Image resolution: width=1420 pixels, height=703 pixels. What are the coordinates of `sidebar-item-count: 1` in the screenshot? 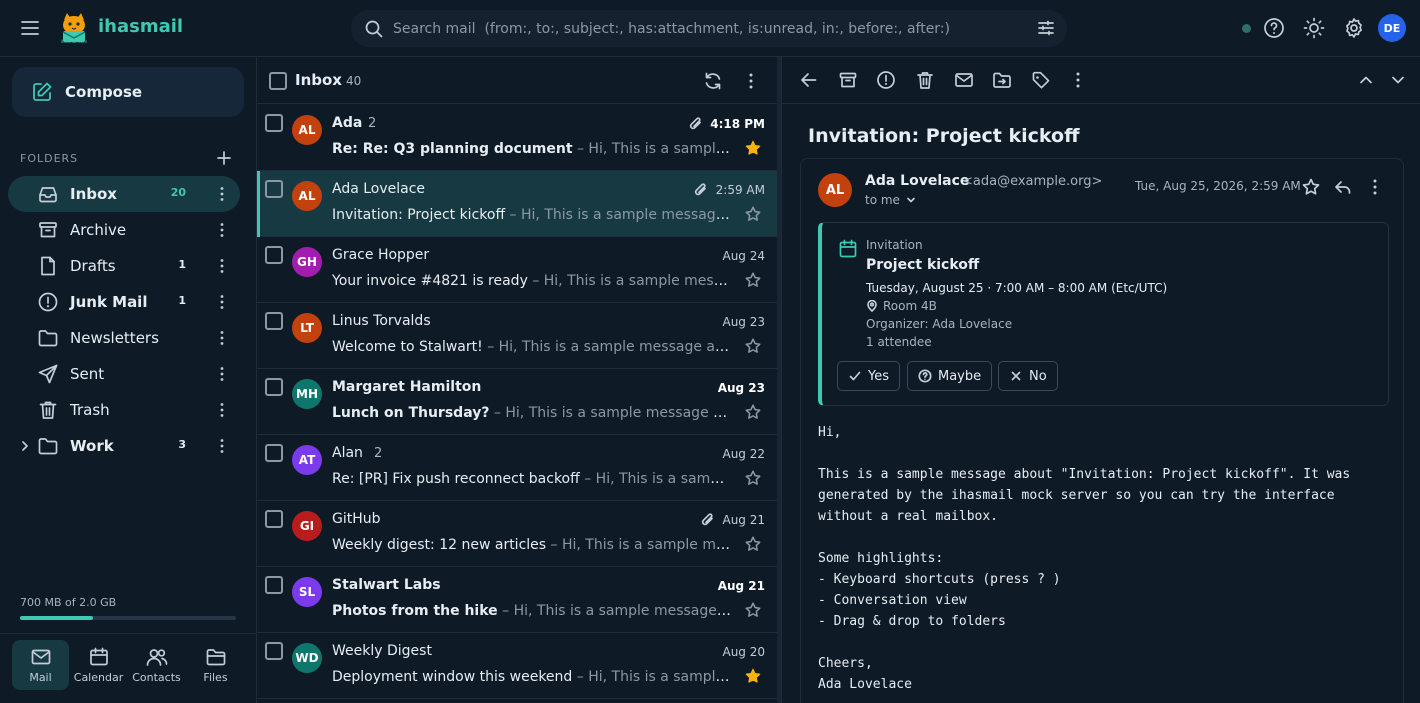 It's located at (182, 300).